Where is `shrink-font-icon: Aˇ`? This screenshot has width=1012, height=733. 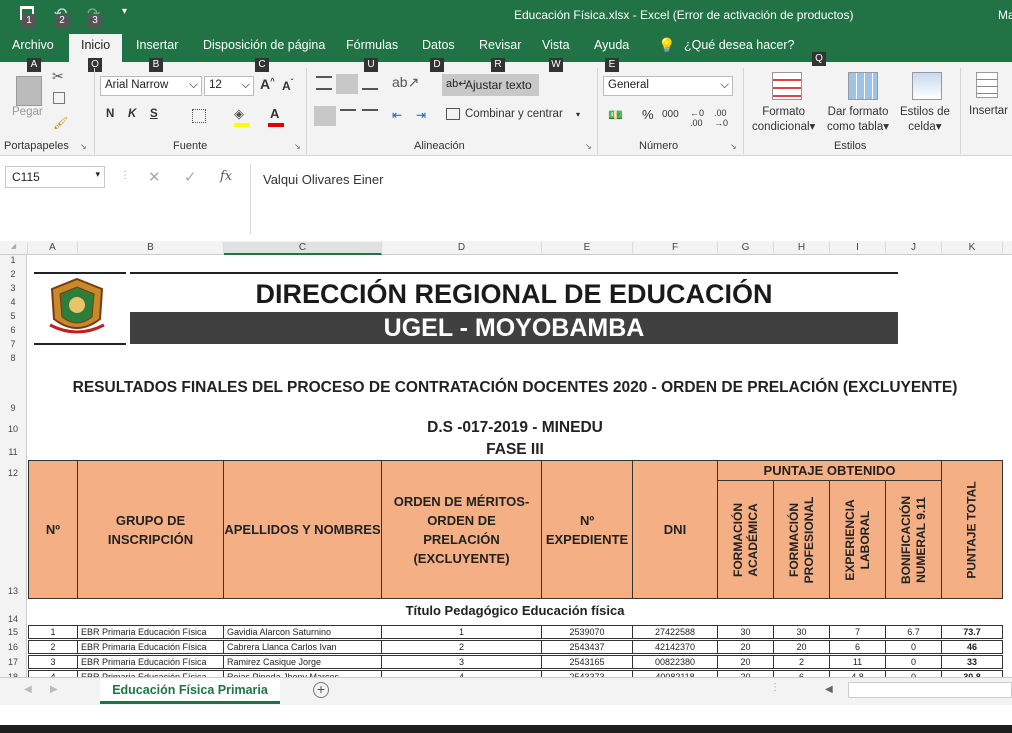
shrink-font-icon: Aˇ is located at coordinates (287, 85).